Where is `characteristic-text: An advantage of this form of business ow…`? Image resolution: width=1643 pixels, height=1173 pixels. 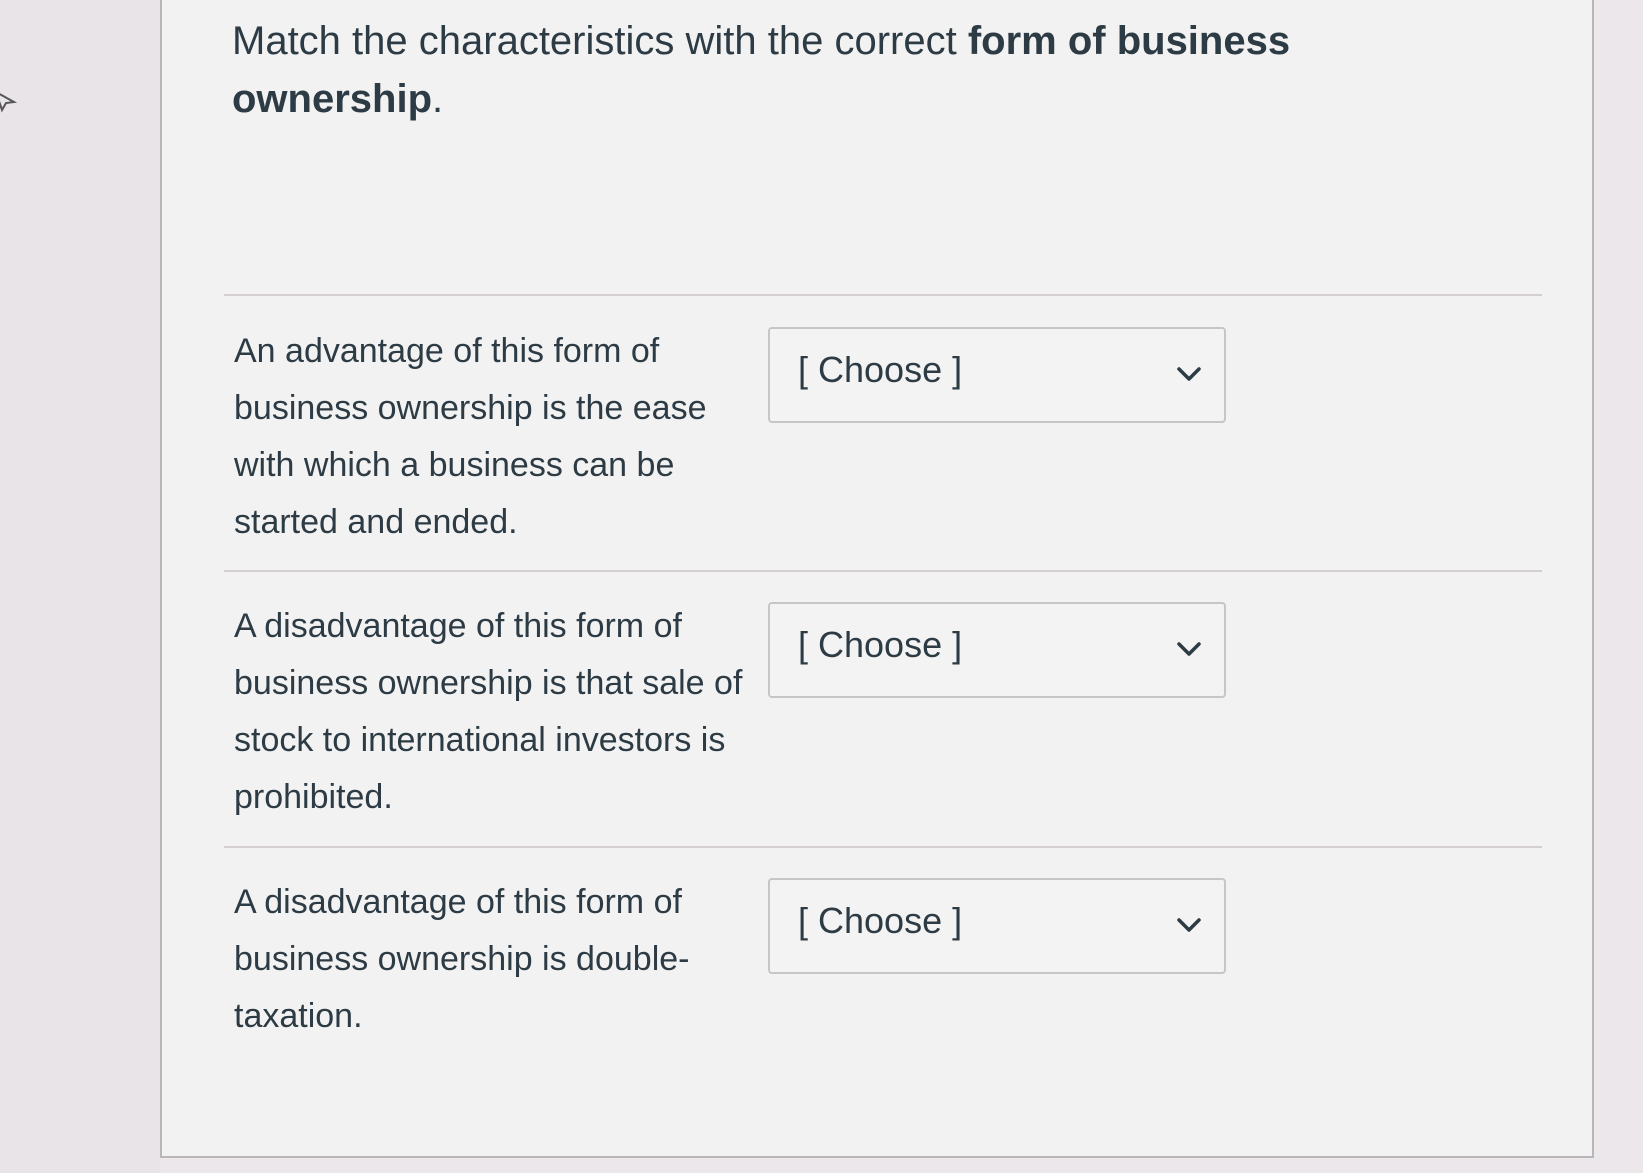
characteristic-text: An advantage of this form of business ow… is located at coordinates (470, 436).